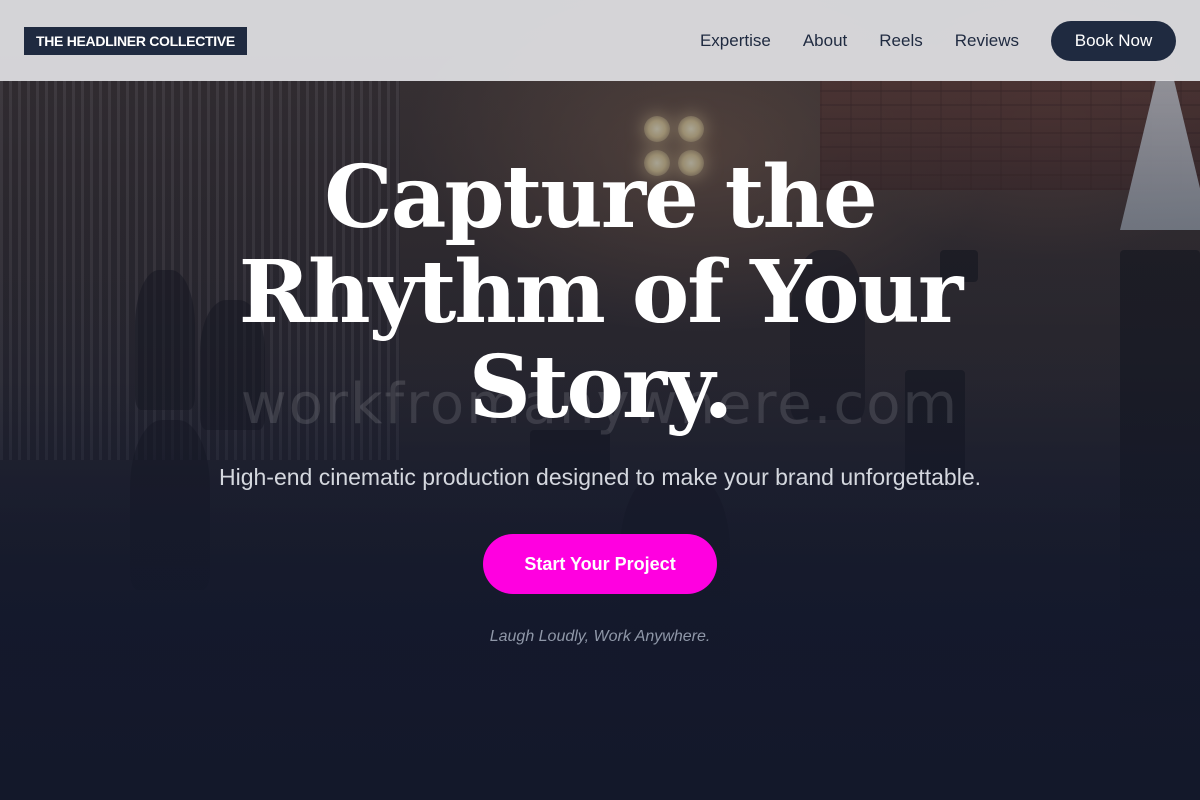  Describe the element at coordinates (825, 41) in the screenshot. I see `nav-link-about: About` at that location.